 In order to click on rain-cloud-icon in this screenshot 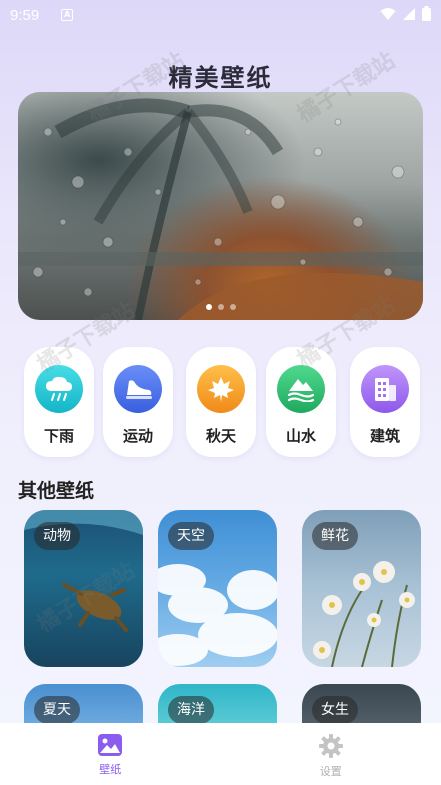, I will do `click(59, 389)`.